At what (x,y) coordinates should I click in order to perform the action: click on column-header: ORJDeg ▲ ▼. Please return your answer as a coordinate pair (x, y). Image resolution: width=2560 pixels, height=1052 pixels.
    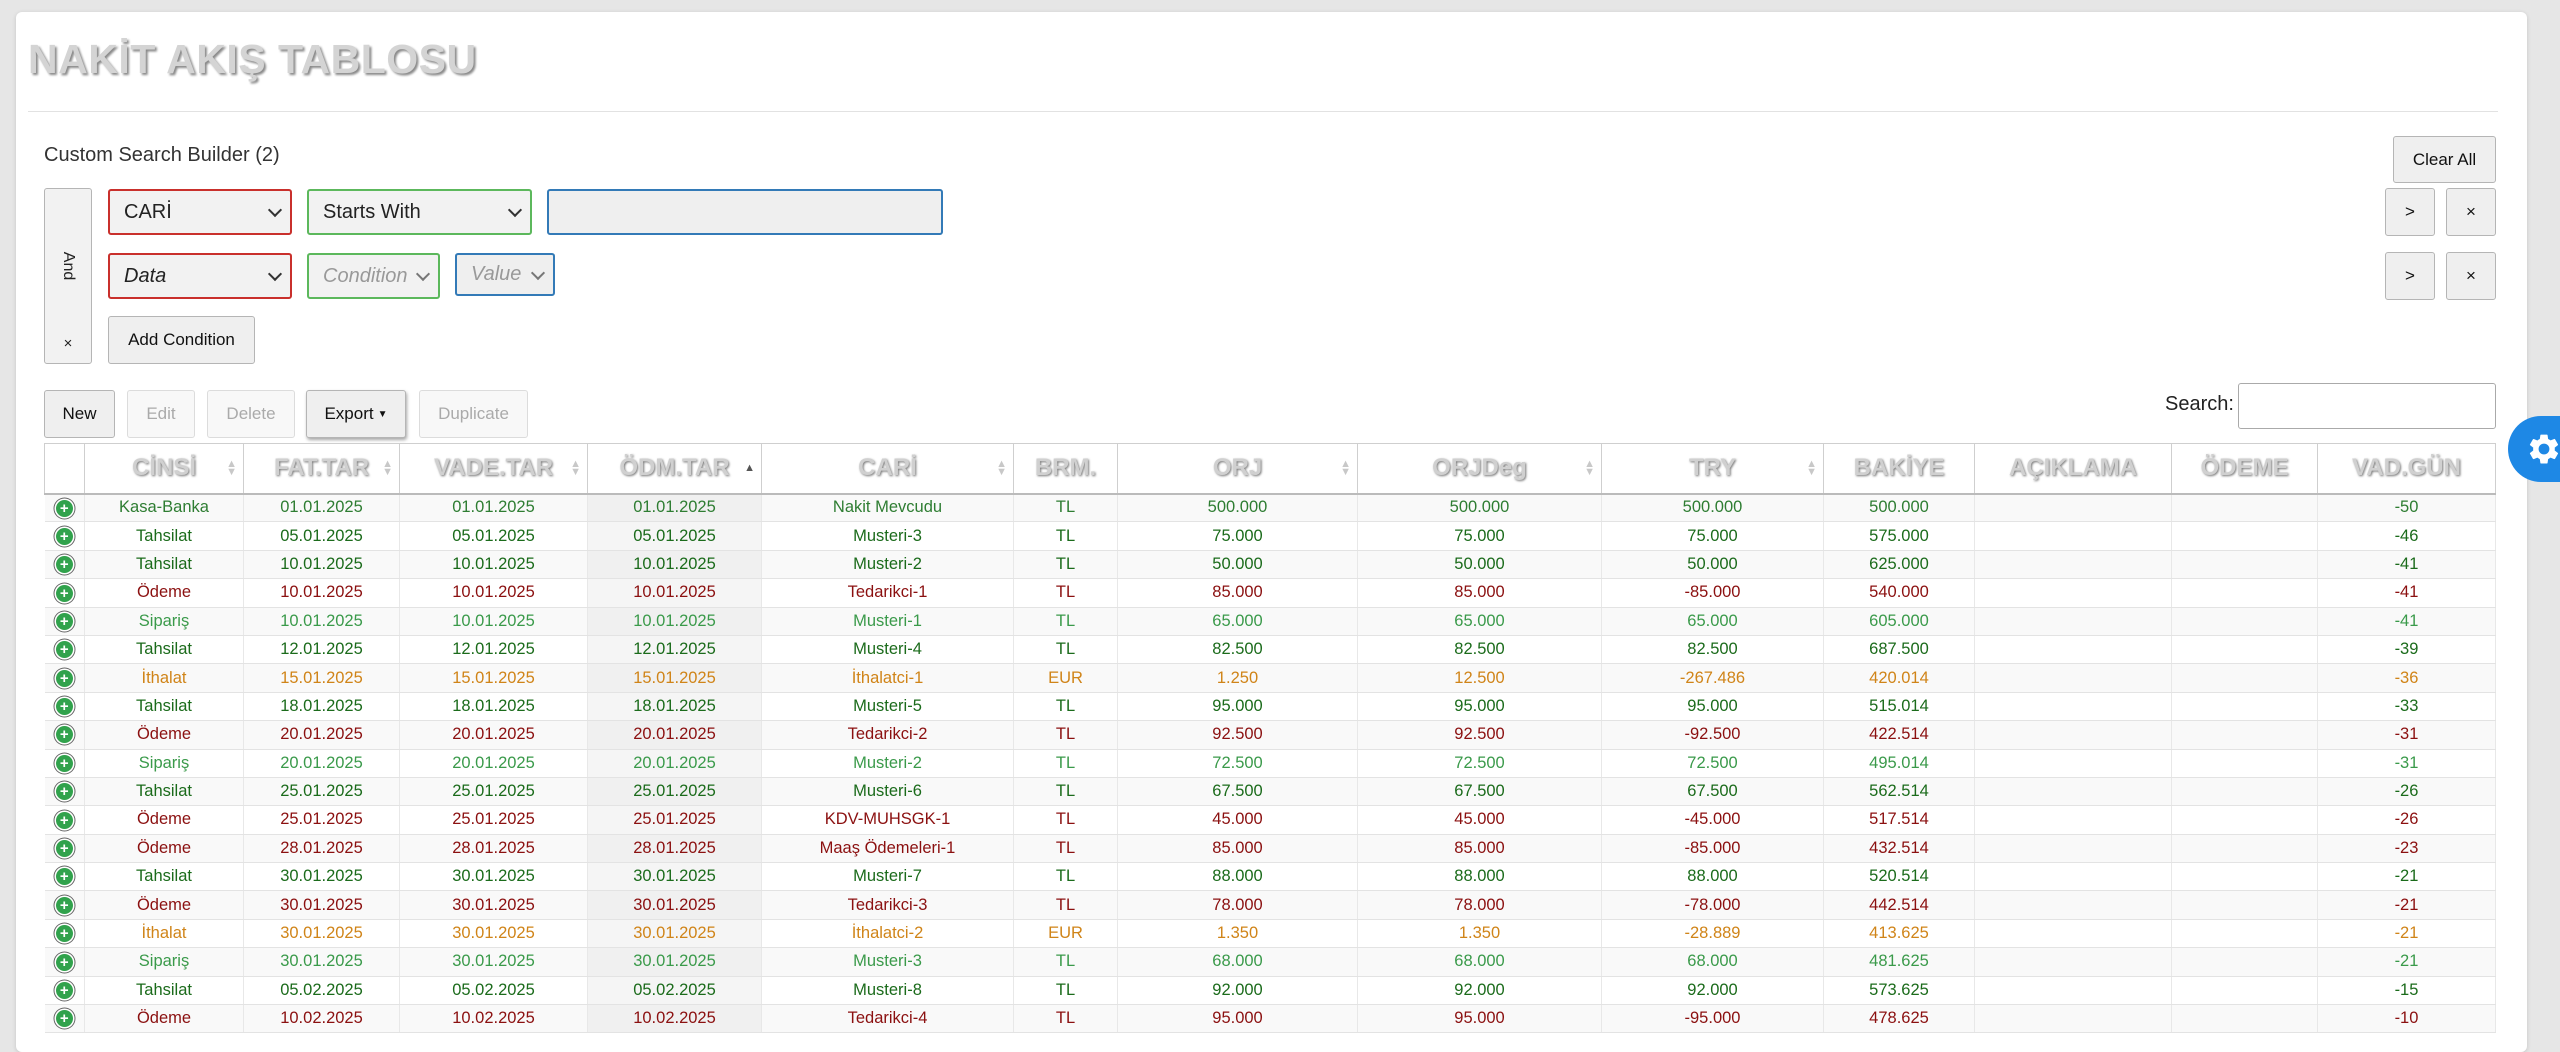
    Looking at the image, I should click on (1479, 469).